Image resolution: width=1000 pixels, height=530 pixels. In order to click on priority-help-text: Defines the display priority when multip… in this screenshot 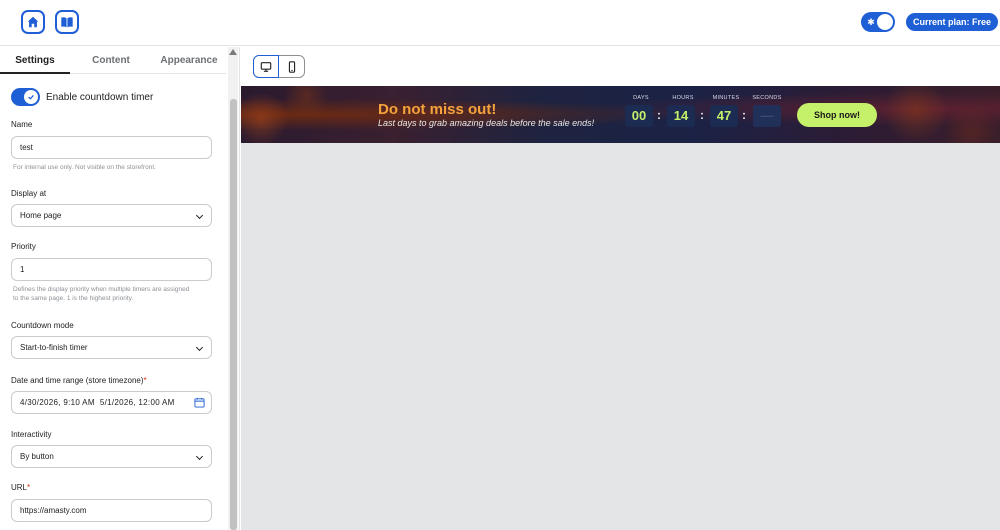, I will do `click(101, 294)`.